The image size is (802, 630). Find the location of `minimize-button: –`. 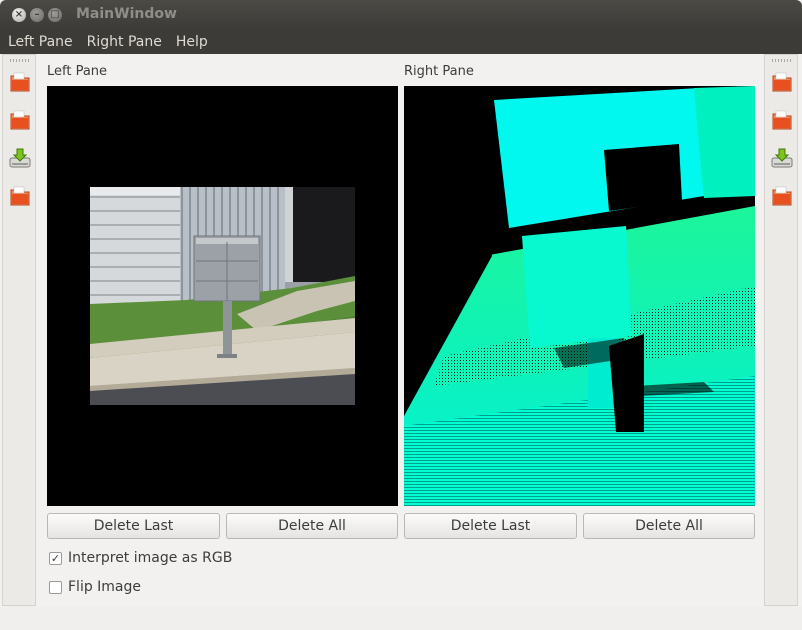

minimize-button: – is located at coordinates (37, 15).